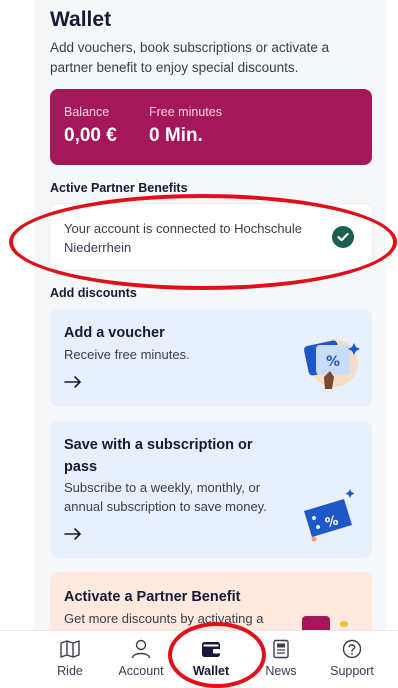  Describe the element at coordinates (114, 333) in the screenshot. I see `add-voucher-title: Add a voucher` at that location.